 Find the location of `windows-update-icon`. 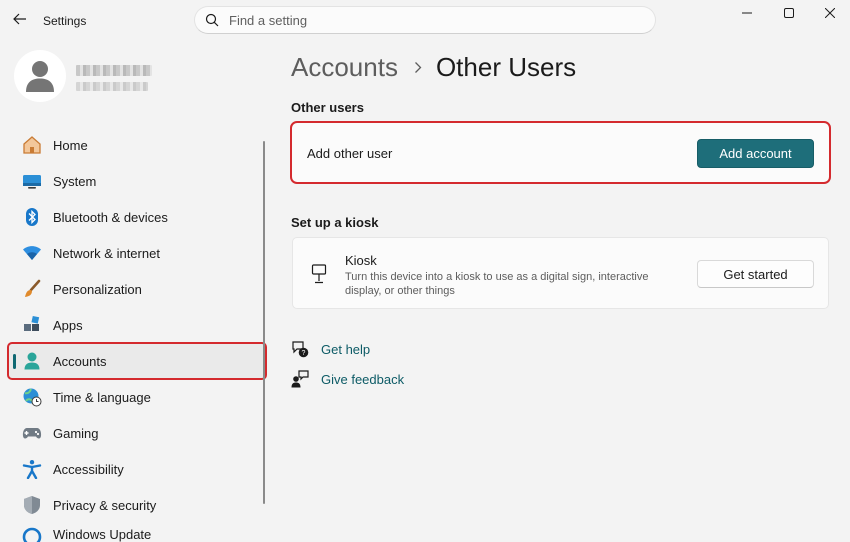

windows-update-icon is located at coordinates (32, 534).